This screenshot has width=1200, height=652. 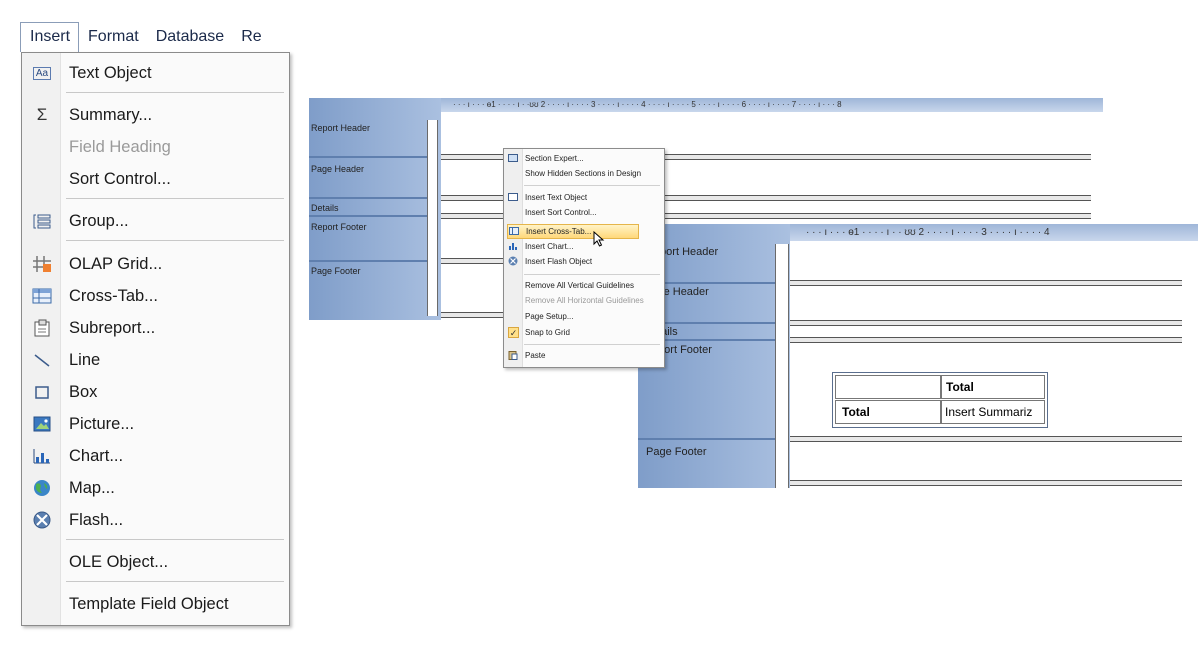 What do you see at coordinates (513, 197) in the screenshot?
I see `text-object-icon` at bounding box center [513, 197].